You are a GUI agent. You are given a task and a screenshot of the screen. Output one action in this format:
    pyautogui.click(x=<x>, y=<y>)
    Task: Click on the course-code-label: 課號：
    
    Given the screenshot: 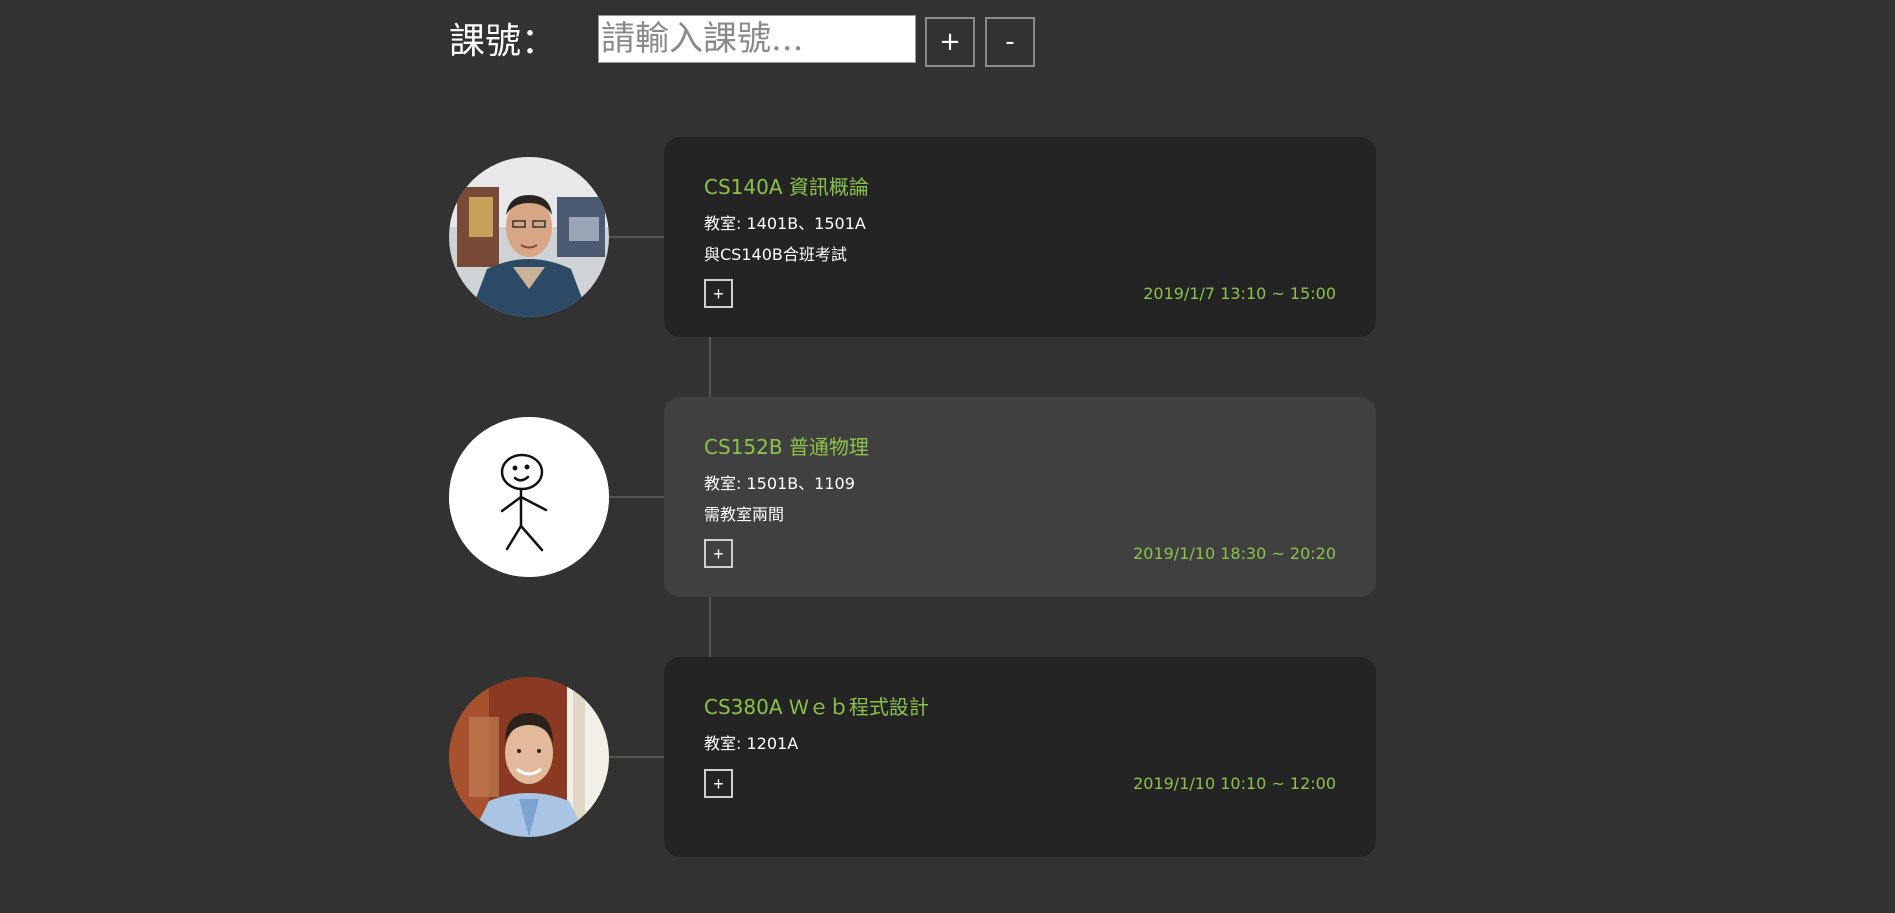 What is the action you would take?
    pyautogui.click(x=503, y=41)
    